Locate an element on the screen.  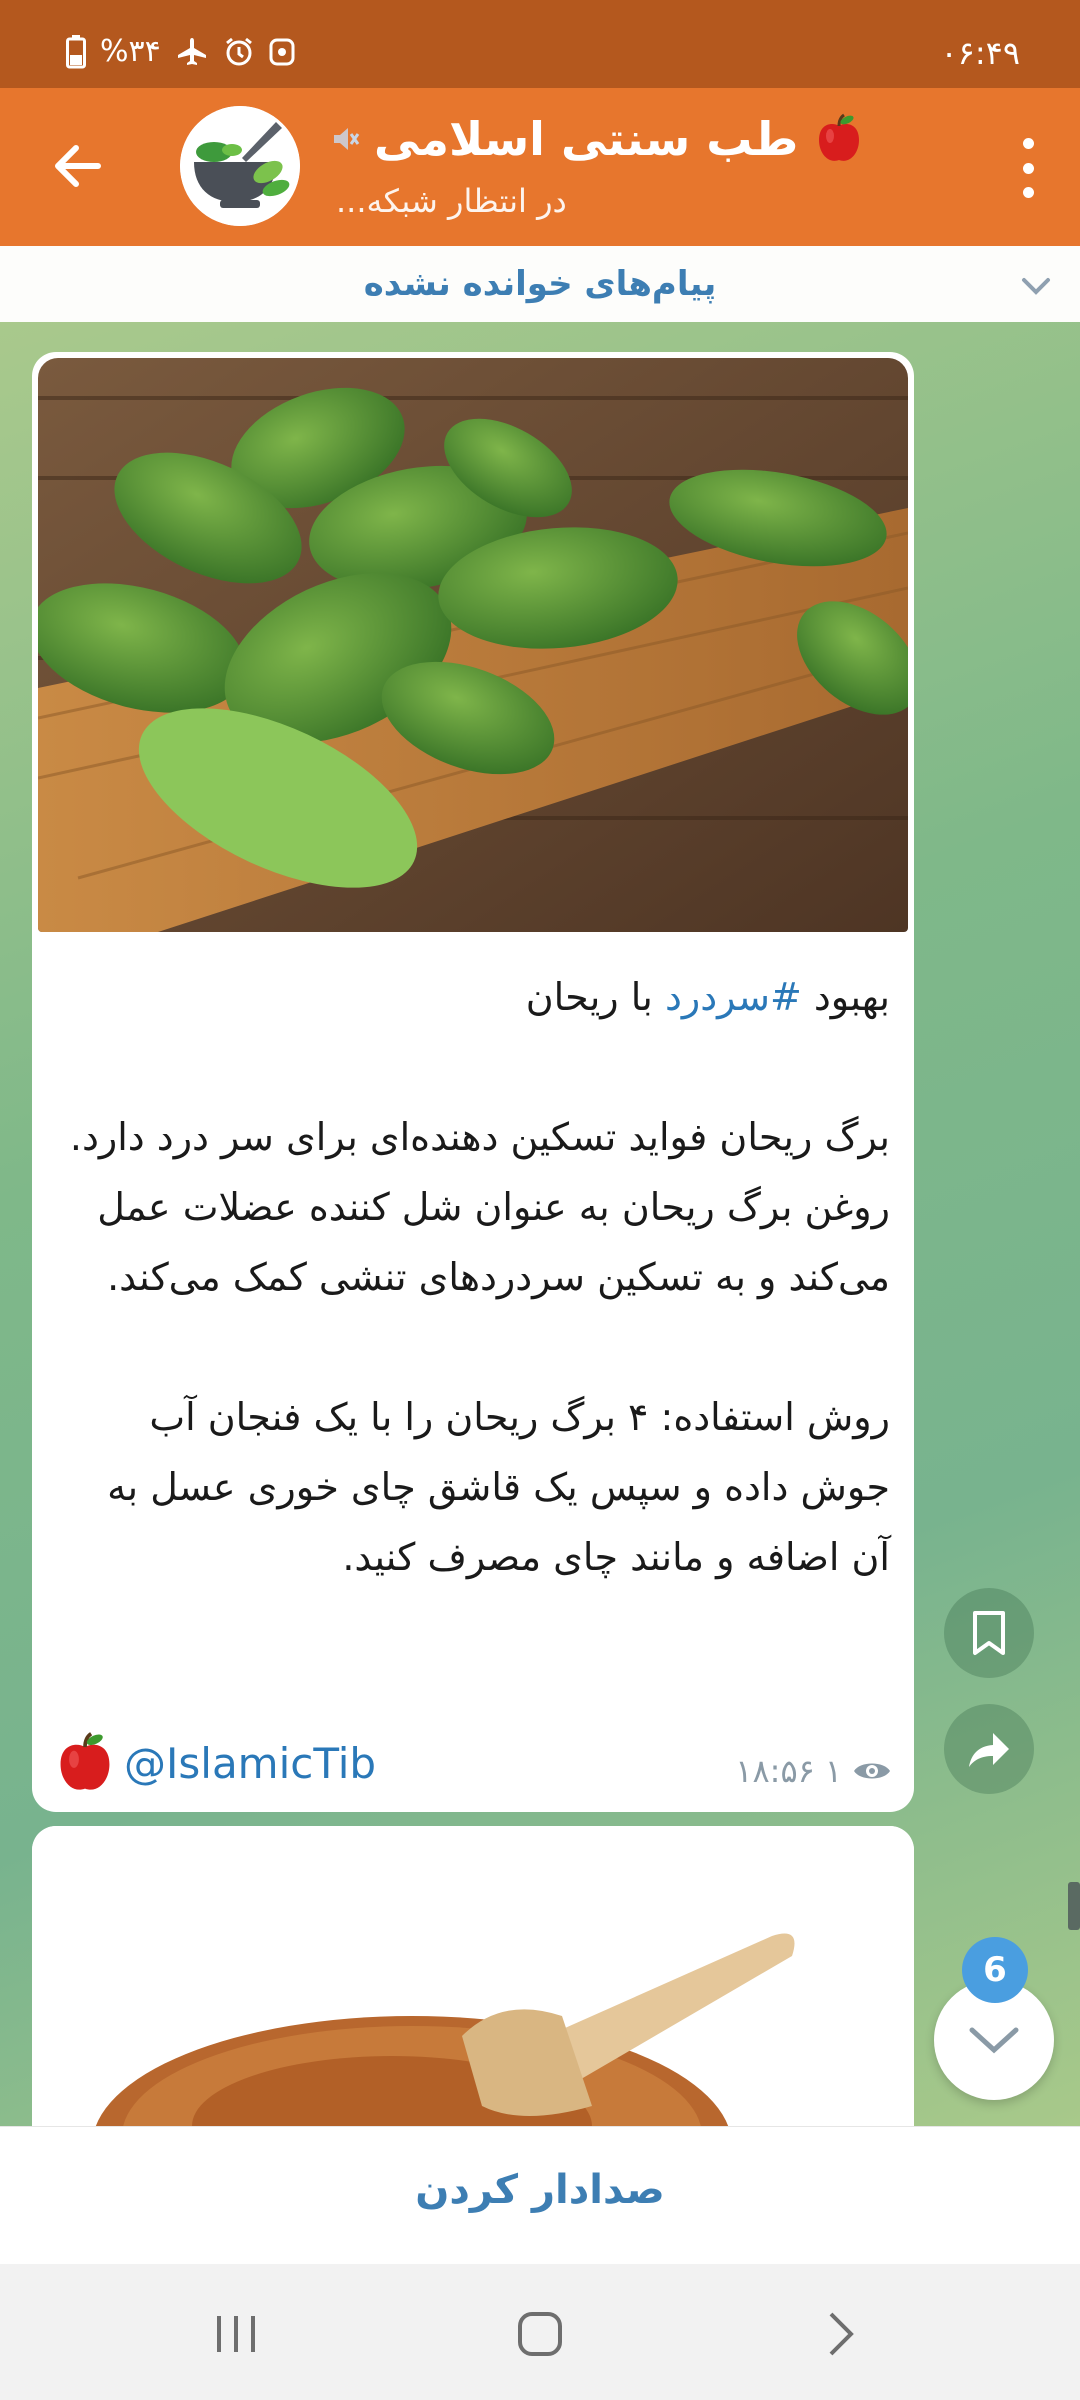
bookmark-icon is located at coordinates (989, 1633).